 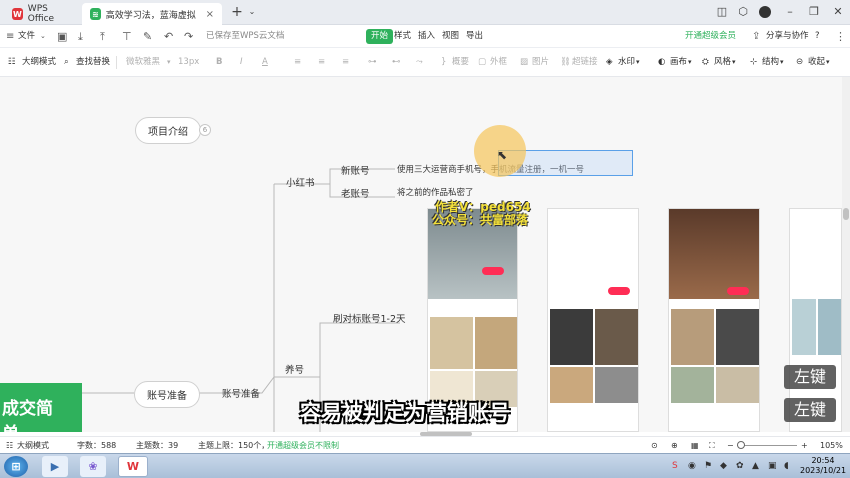 I want to click on zoom-slider, so click(x=767, y=445).